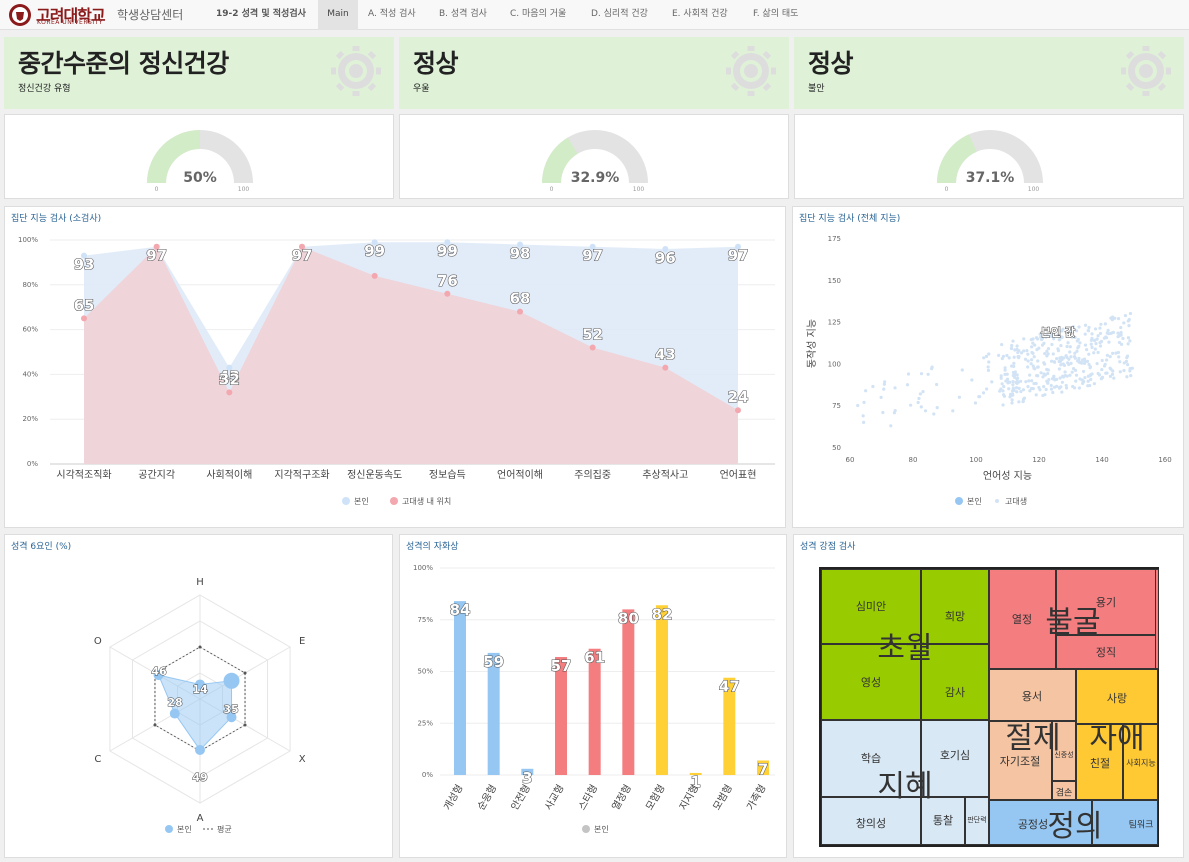 Image resolution: width=1189 pixels, height=862 pixels. I want to click on legend-label: 고대생 내 위치, so click(426, 501).